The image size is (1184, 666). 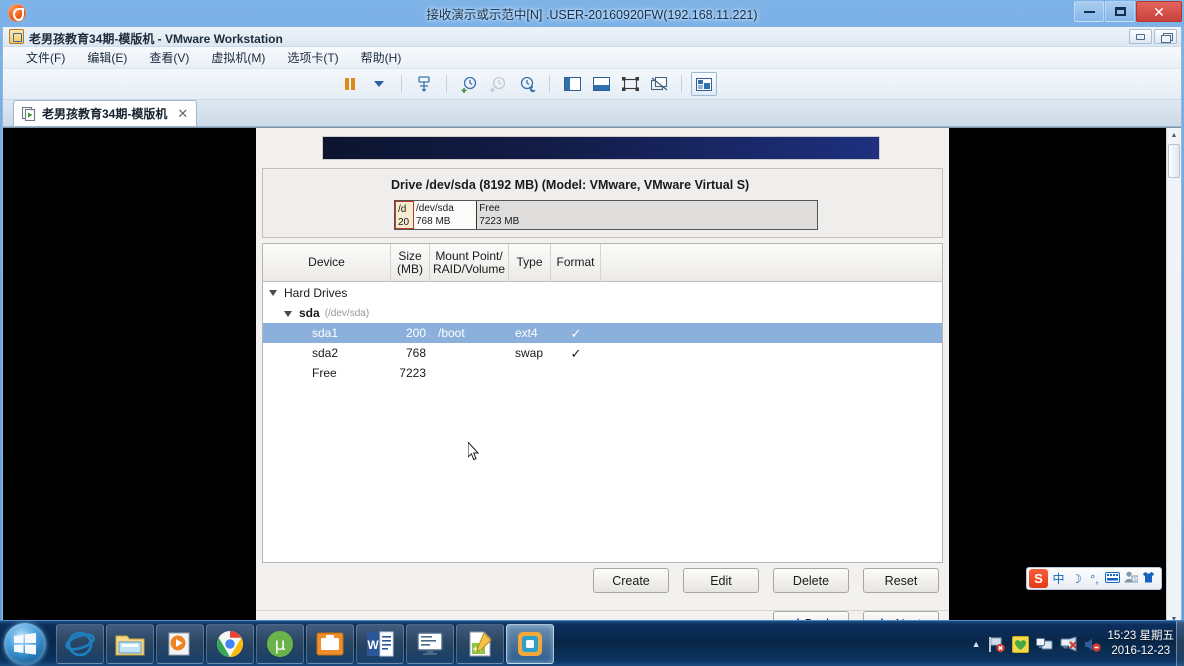 I want to click on close-icon: ✕, so click(x=182, y=114).